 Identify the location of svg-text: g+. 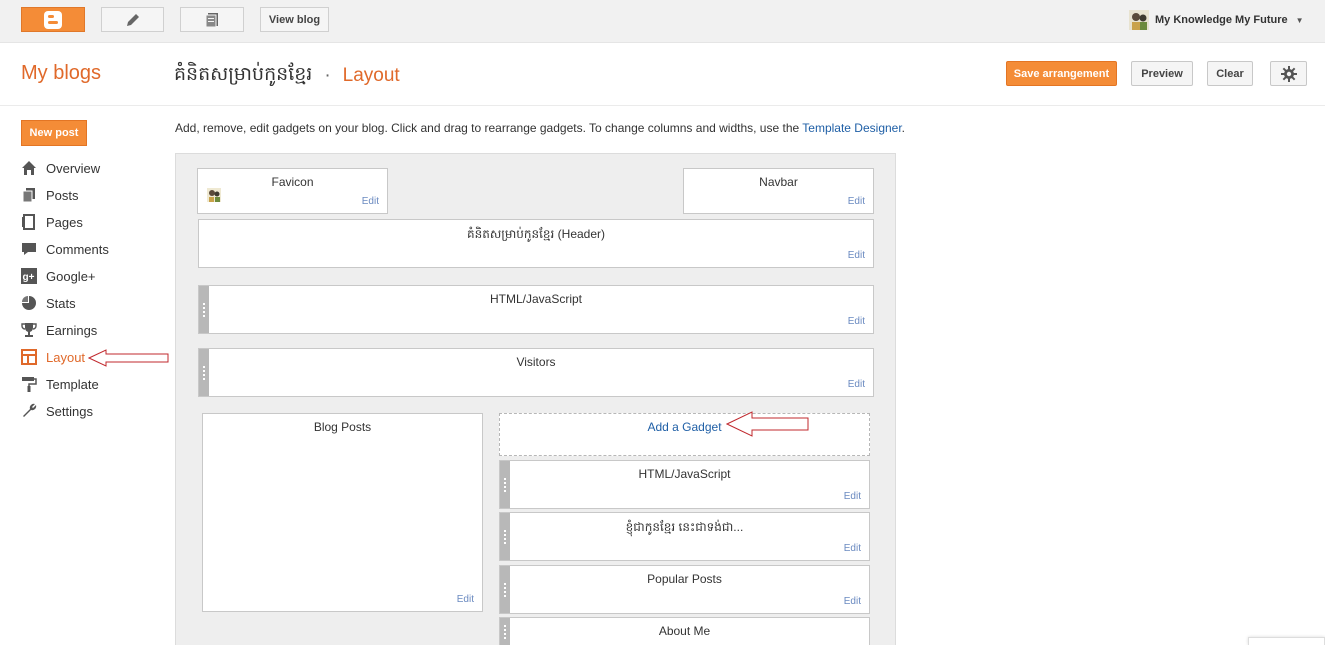
(29, 277).